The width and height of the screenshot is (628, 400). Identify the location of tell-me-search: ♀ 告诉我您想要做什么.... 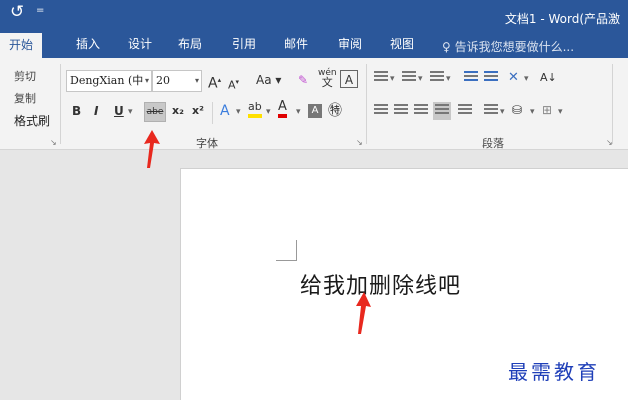
(508, 46).